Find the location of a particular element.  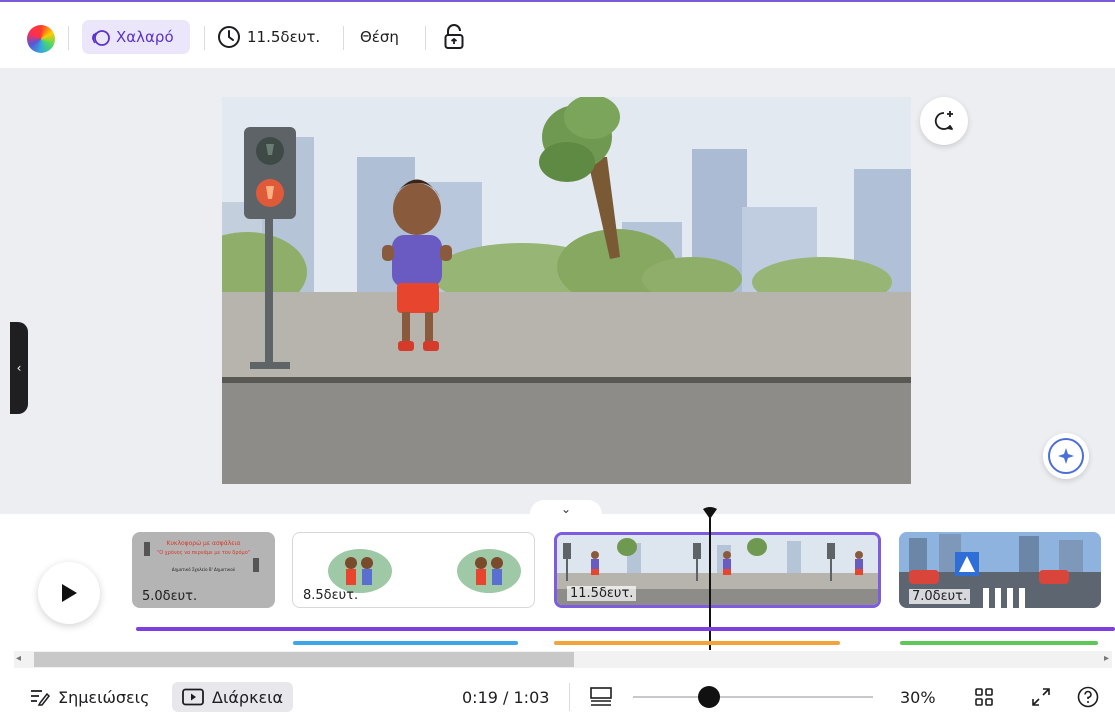

side-panel-toggle: ‹ is located at coordinates (19, 368).